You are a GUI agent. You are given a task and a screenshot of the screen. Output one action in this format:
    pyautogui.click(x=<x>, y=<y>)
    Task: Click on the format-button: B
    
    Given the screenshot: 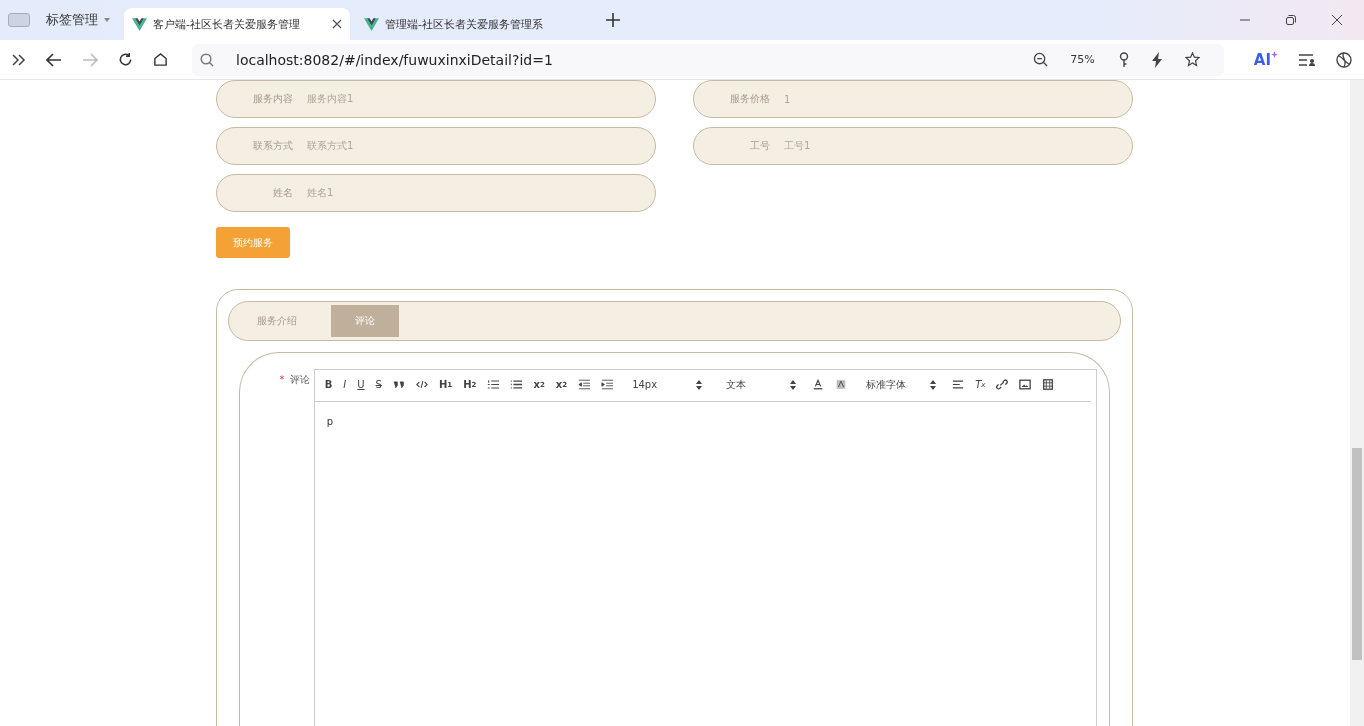 What is the action you would take?
    pyautogui.click(x=328, y=384)
    